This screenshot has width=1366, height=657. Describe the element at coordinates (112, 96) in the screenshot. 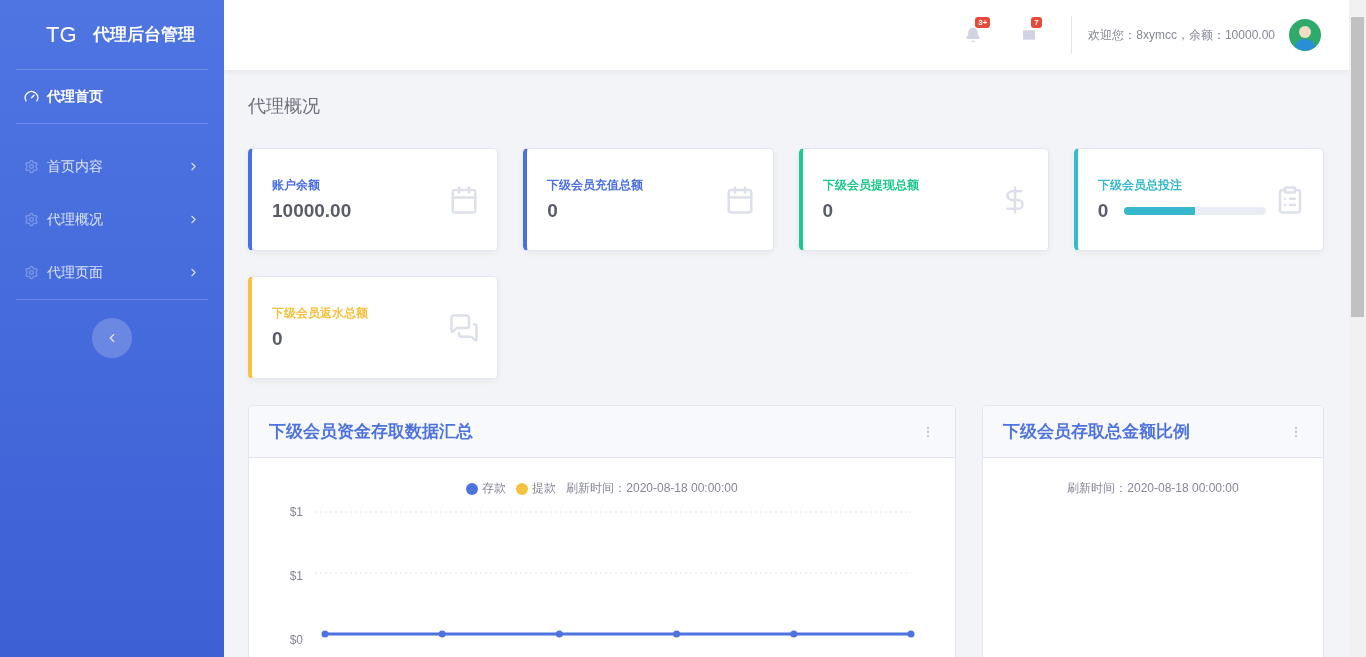

I see `nav-item: 代理首页` at that location.